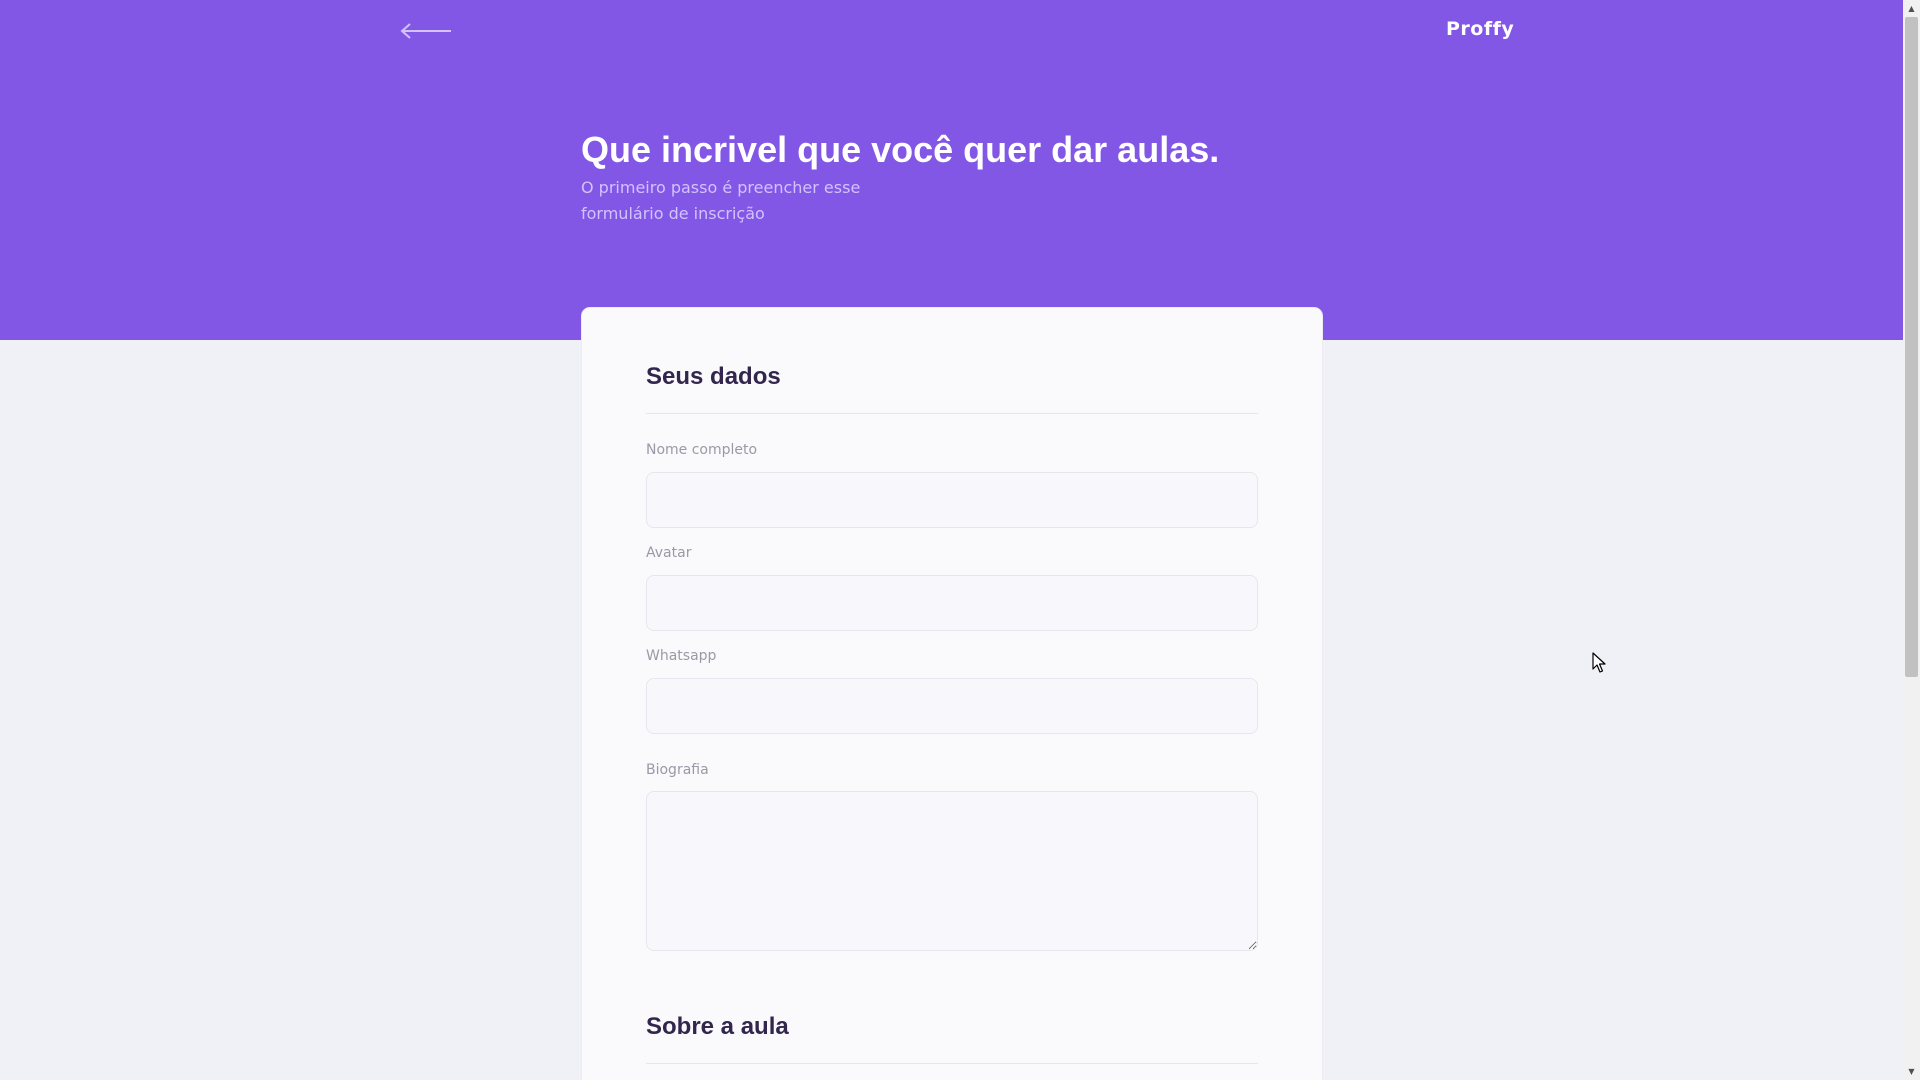 This screenshot has width=1920, height=1080. I want to click on avatar-field, so click(952, 603).